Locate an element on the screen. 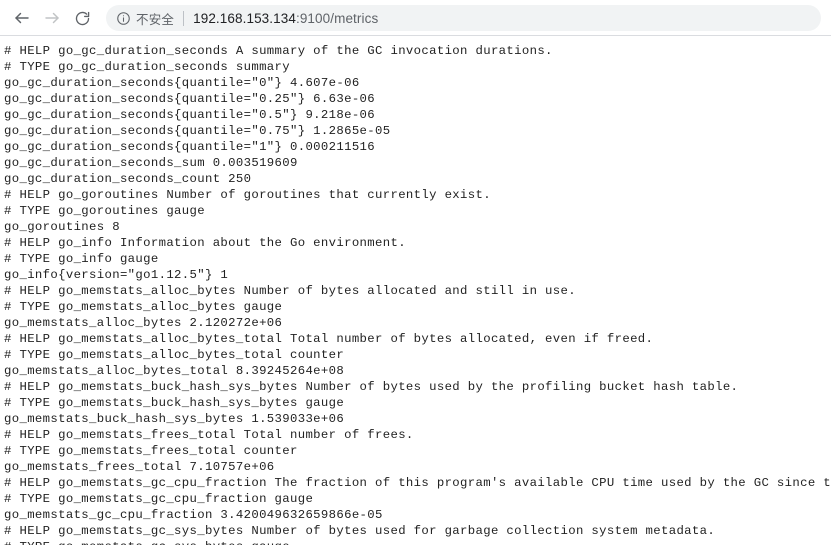 The width and height of the screenshot is (831, 545). metrics-line: go_gc_duration_seconds_sum 0.003519609 is located at coordinates (151, 163).